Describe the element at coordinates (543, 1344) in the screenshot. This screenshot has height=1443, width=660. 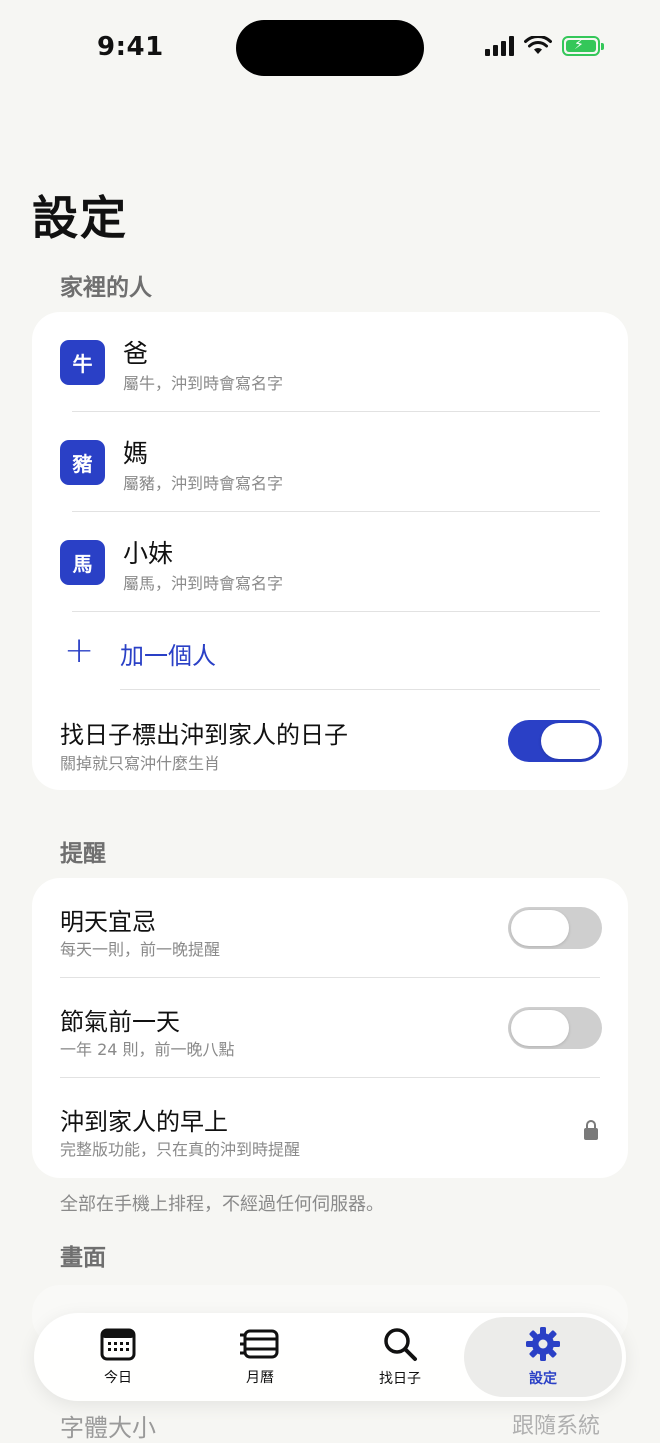
I see `gear-icon` at that location.